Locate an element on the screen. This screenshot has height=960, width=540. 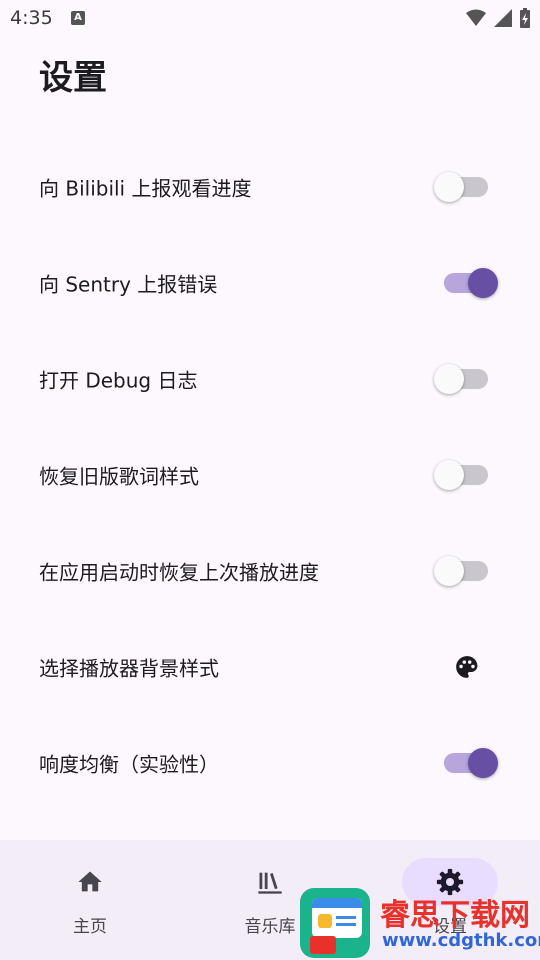
page-title: 设置 is located at coordinates (73, 78).